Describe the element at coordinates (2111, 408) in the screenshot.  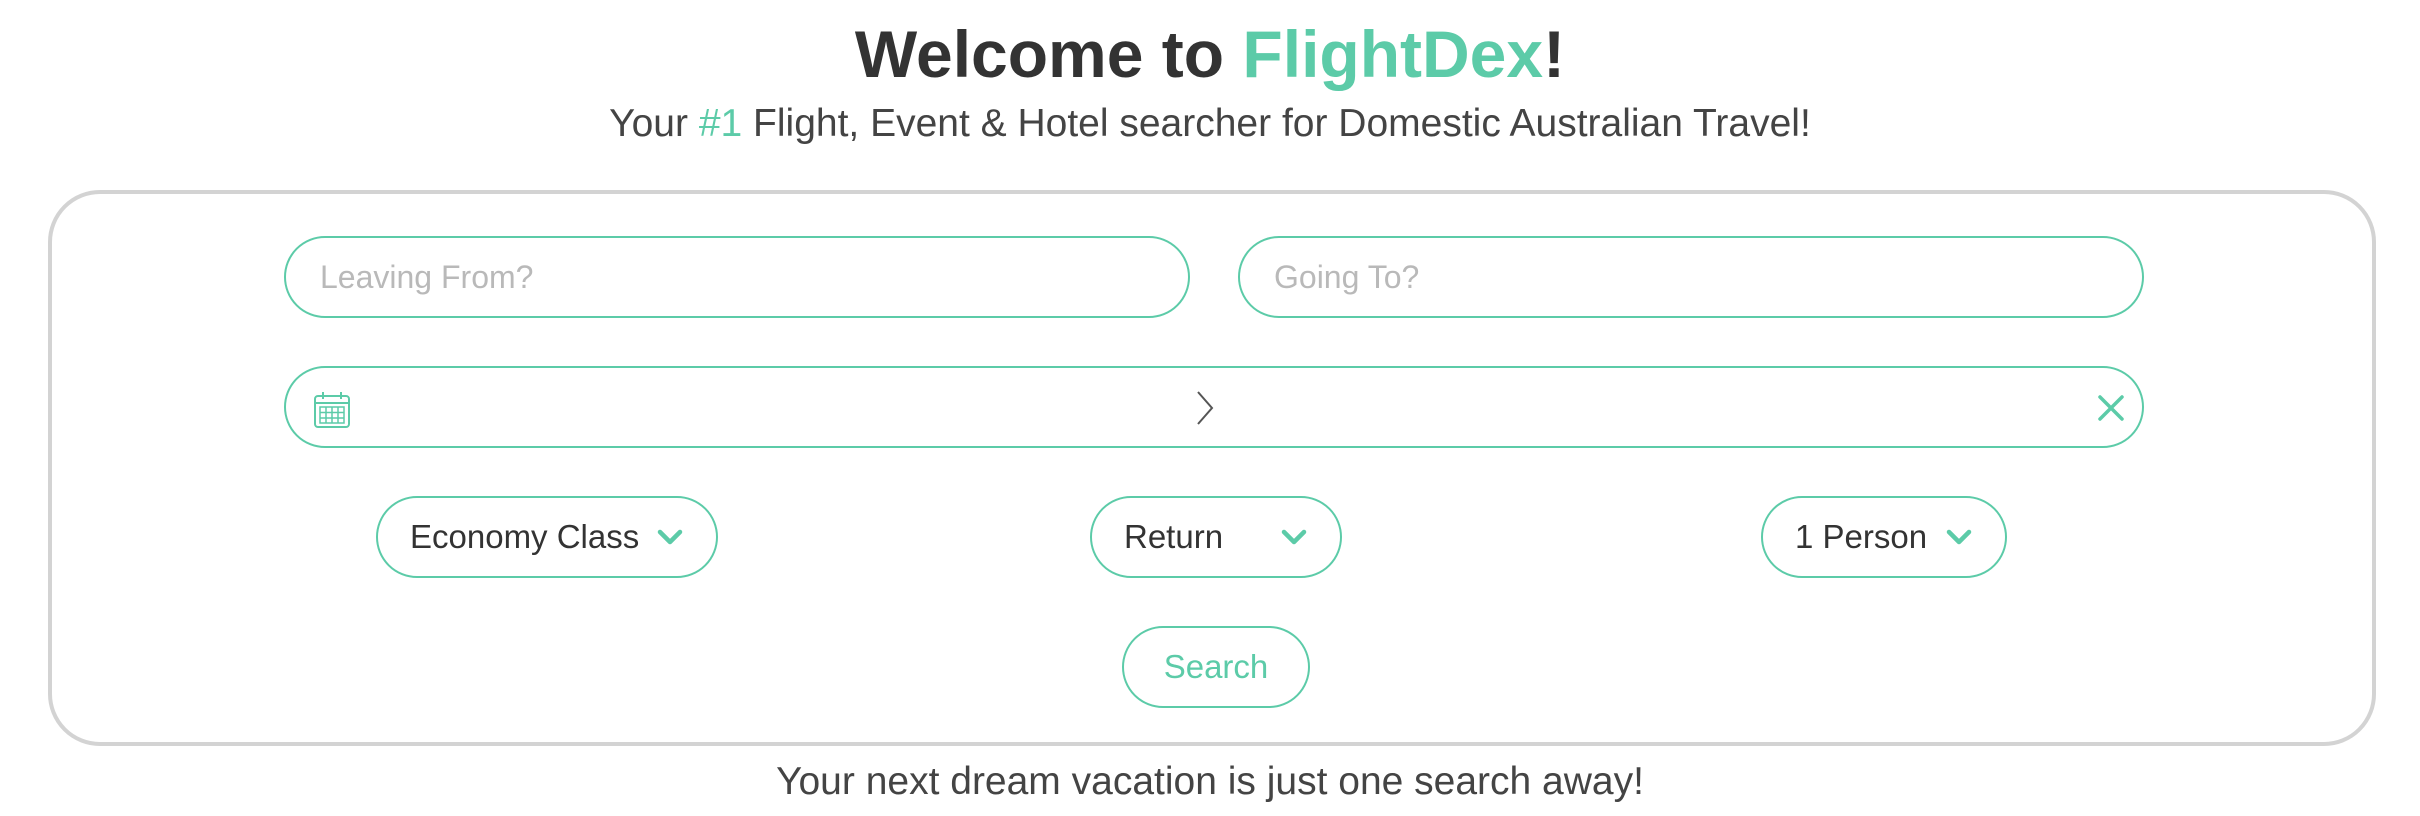
I see `close-icon` at that location.